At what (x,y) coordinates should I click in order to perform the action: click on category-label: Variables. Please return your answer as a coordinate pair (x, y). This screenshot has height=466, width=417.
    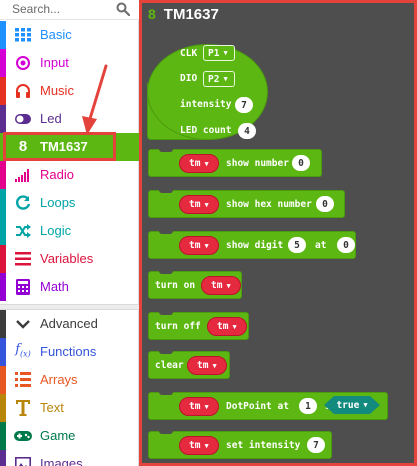
    Looking at the image, I should click on (67, 258).